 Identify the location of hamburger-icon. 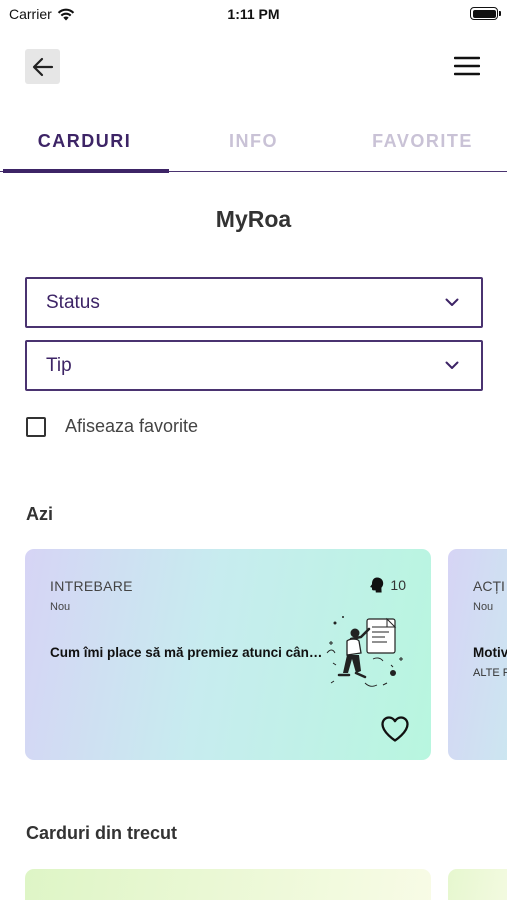
(467, 66).